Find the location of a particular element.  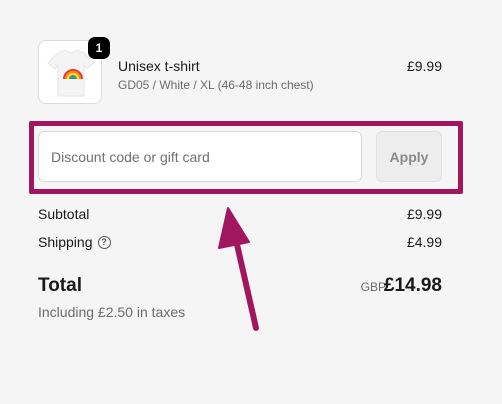

product-price: £9.99 is located at coordinates (424, 66).